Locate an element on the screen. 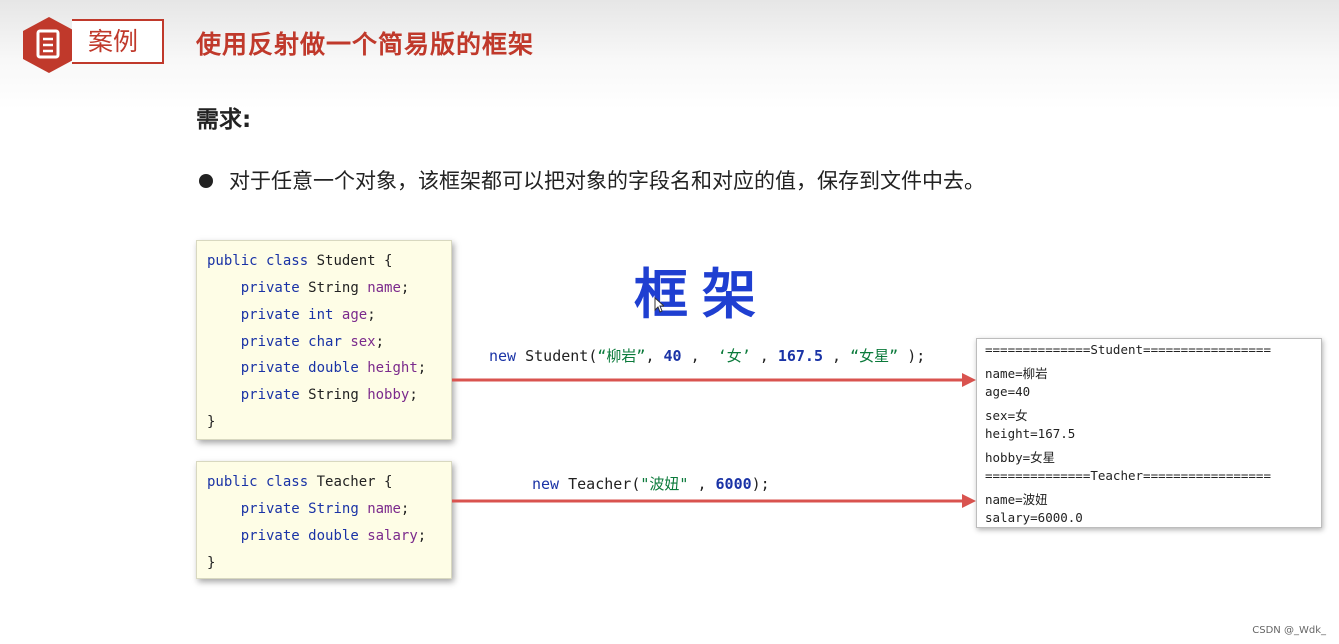 The width and height of the screenshot is (1339, 644). output-line: ==============Student================= is located at coordinates (1128, 349).